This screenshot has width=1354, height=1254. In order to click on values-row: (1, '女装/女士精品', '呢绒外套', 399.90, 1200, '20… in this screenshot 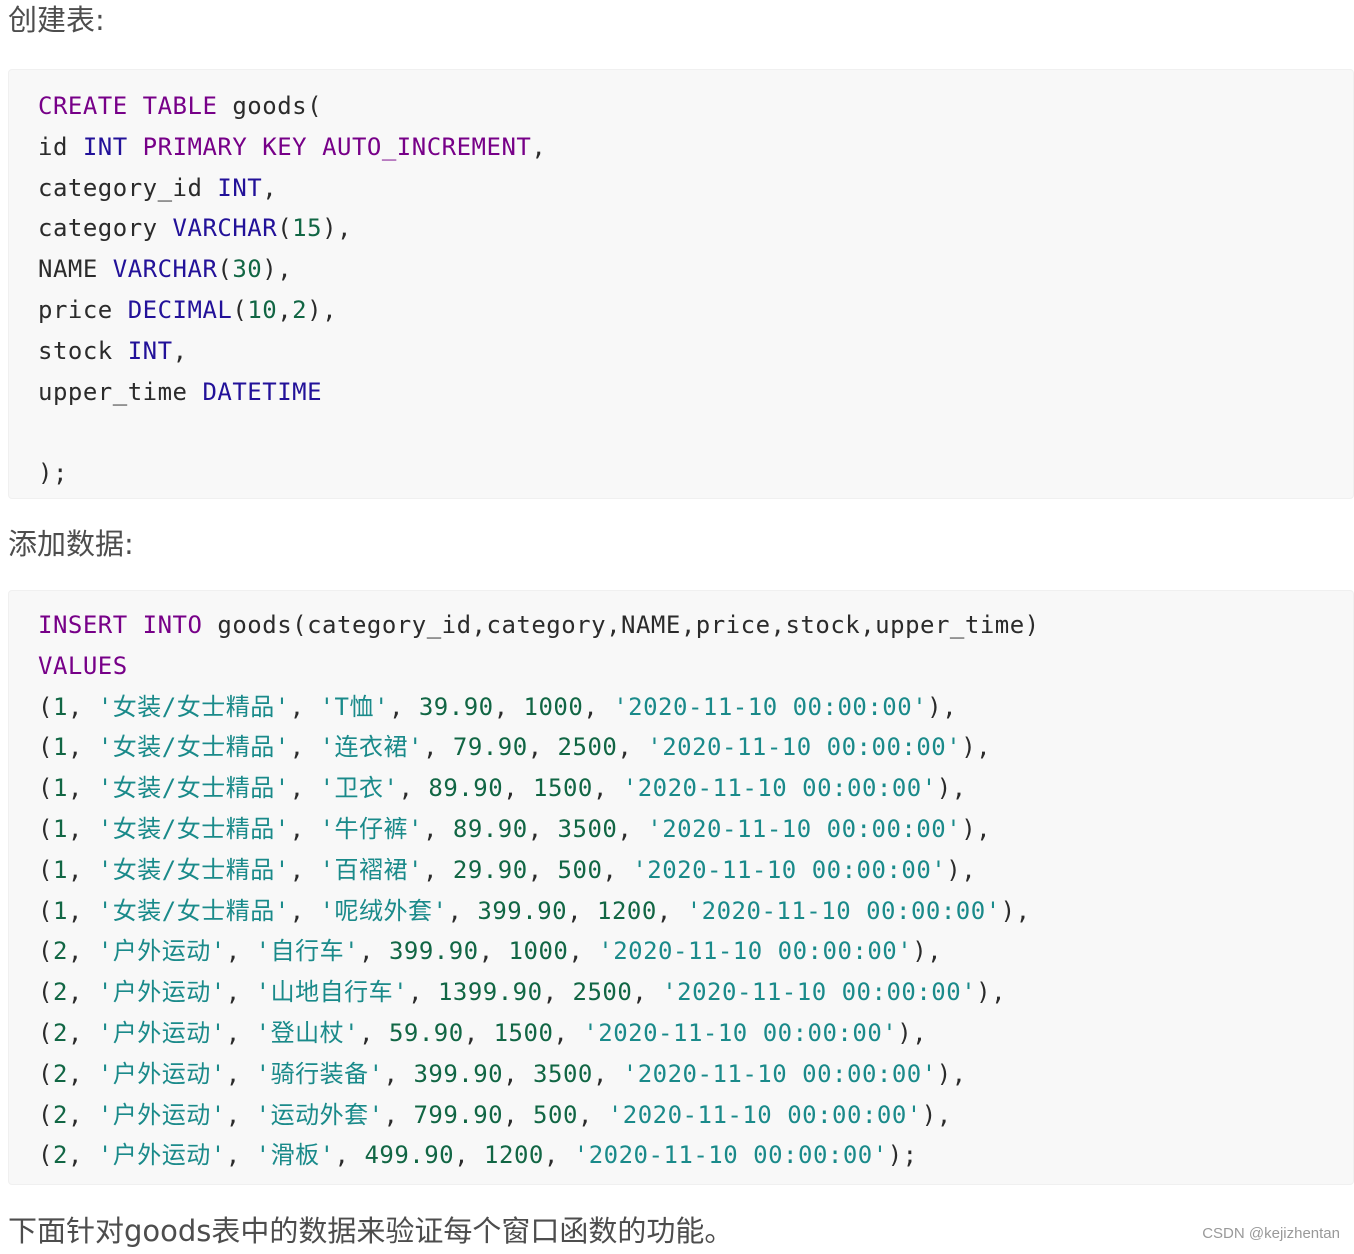, I will do `click(695, 911)`.